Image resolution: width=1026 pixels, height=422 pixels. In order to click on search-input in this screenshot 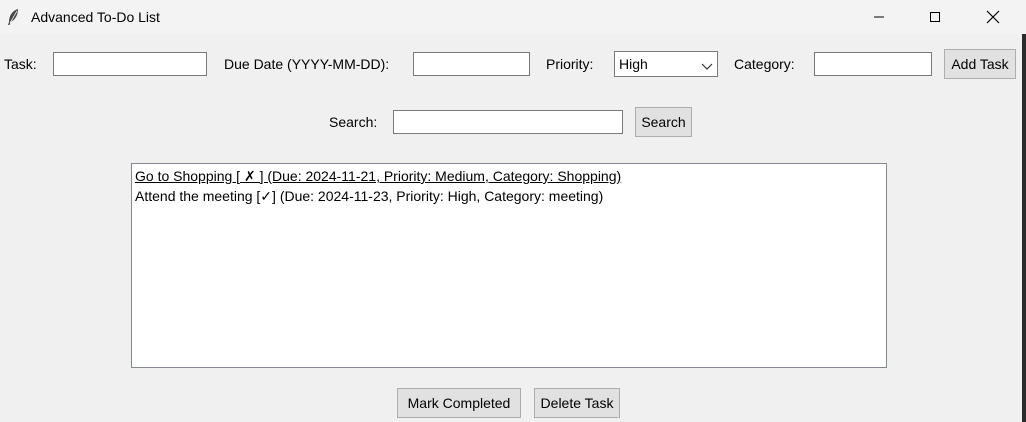, I will do `click(508, 122)`.